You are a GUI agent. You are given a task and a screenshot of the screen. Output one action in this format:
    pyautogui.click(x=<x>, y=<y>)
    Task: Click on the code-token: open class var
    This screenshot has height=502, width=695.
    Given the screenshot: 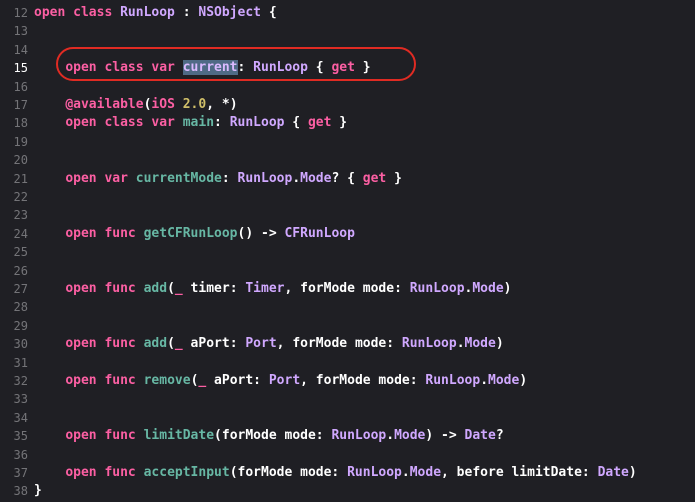 What is the action you would take?
    pyautogui.click(x=124, y=123)
    